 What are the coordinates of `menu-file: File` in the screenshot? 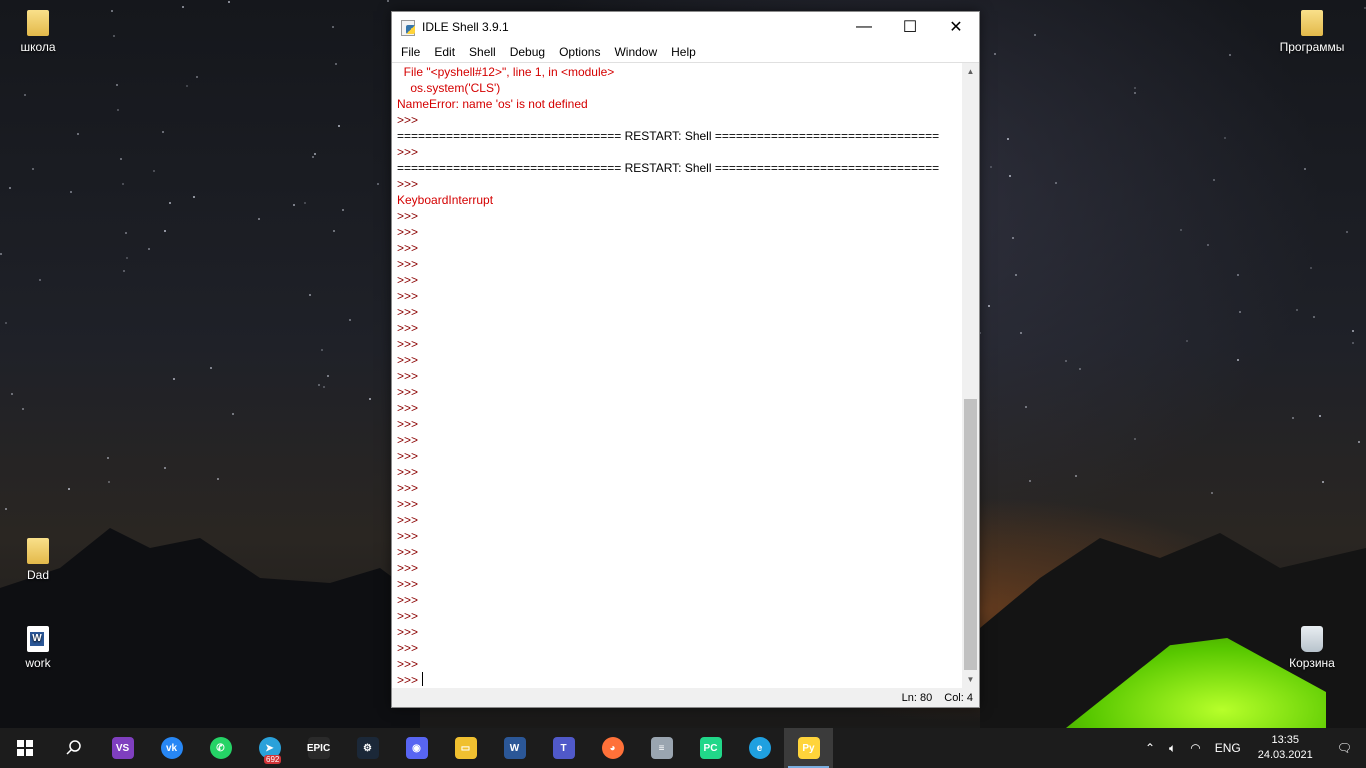 It's located at (410, 52).